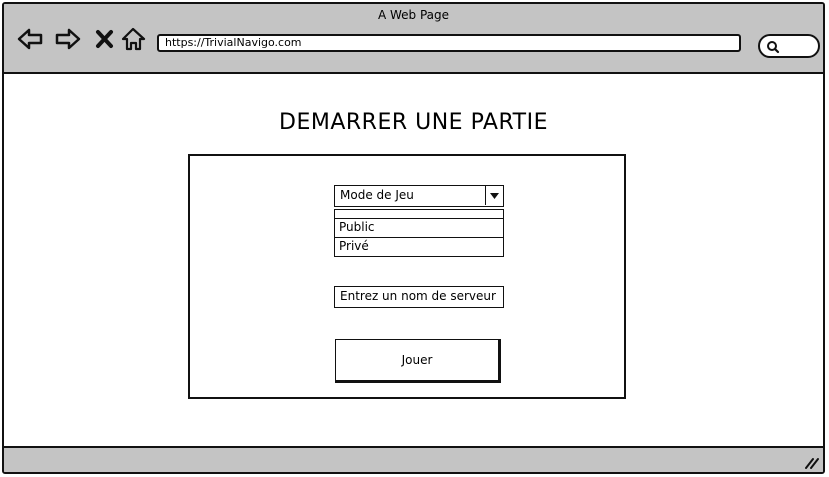 The height and width of the screenshot is (477, 829). I want to click on home-icon, so click(134, 39).